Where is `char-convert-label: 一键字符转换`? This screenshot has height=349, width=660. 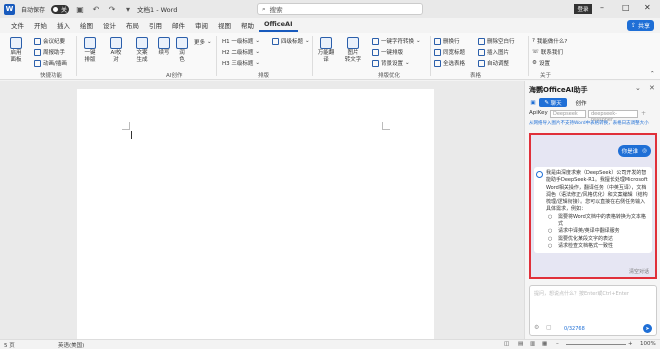
char-convert-label: 一键字符转换 is located at coordinates (398, 42).